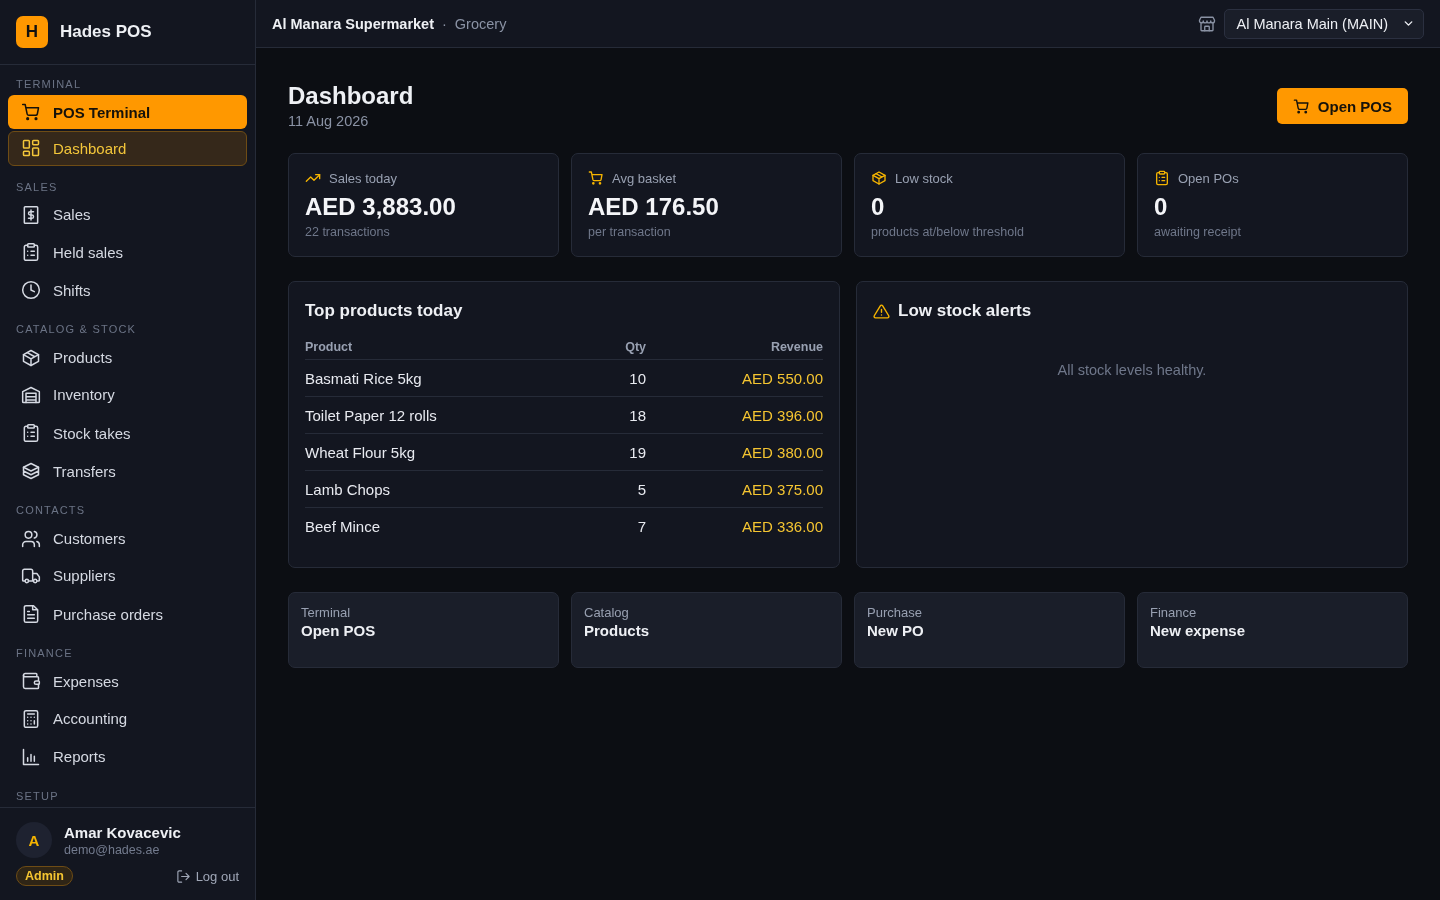 This screenshot has width=1440, height=900. I want to click on table-cell-text: AED 380.00, so click(782, 452).